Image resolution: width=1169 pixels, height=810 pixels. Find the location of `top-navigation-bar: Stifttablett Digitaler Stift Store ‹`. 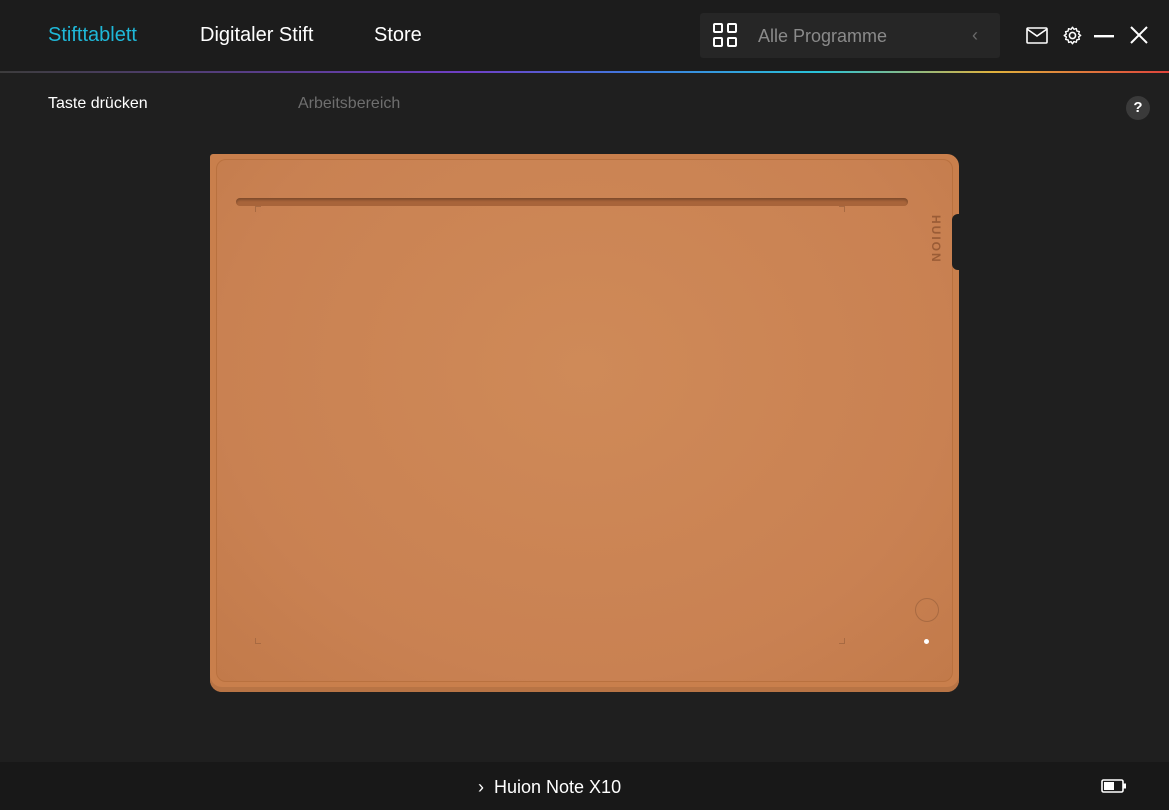

top-navigation-bar: Stifttablett Digitaler Stift Store ‹ is located at coordinates (584, 36).